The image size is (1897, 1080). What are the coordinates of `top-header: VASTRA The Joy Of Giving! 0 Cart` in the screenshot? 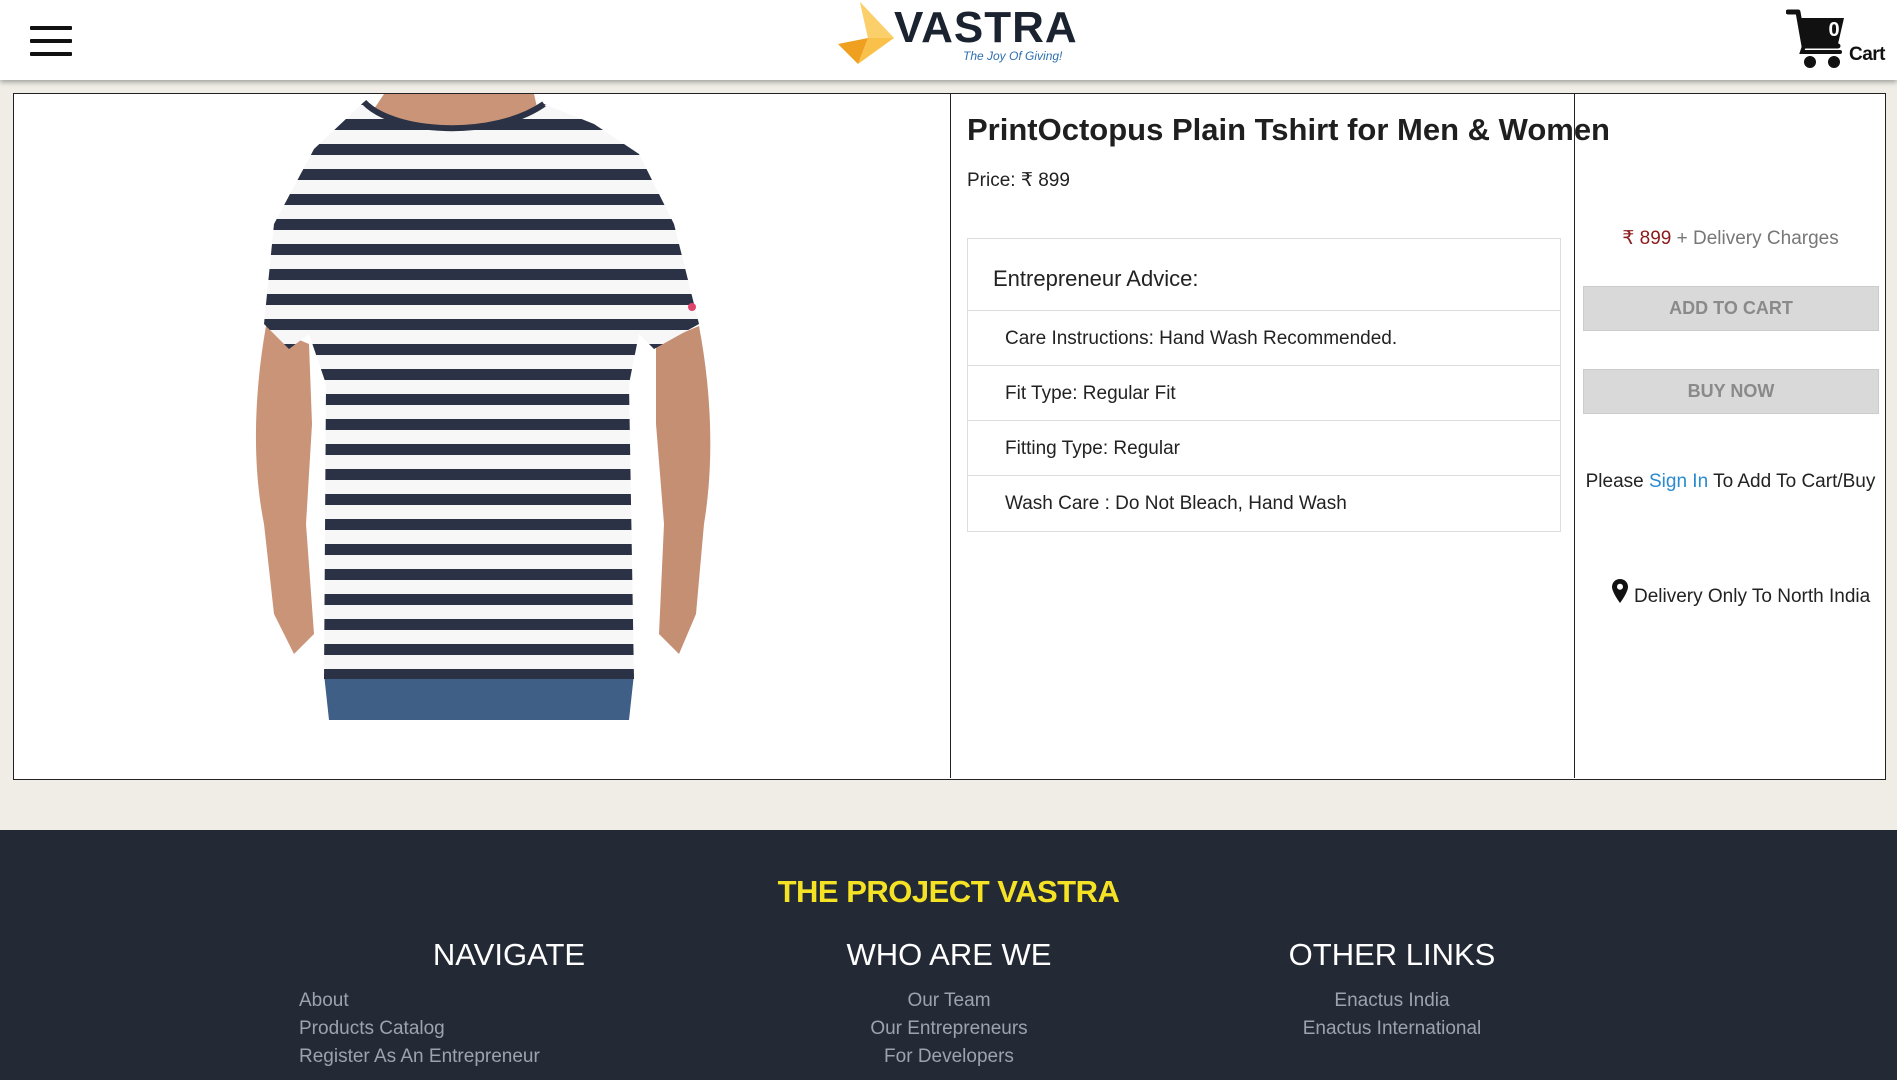 It's located at (948, 40).